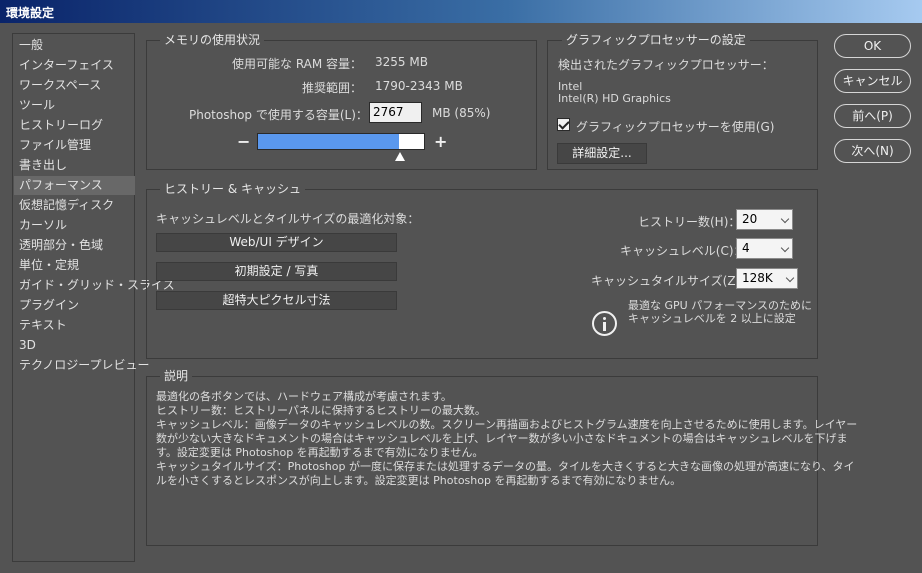  What do you see at coordinates (332, 88) in the screenshot?
I see `ideal-range-label: 推奨範囲：` at bounding box center [332, 88].